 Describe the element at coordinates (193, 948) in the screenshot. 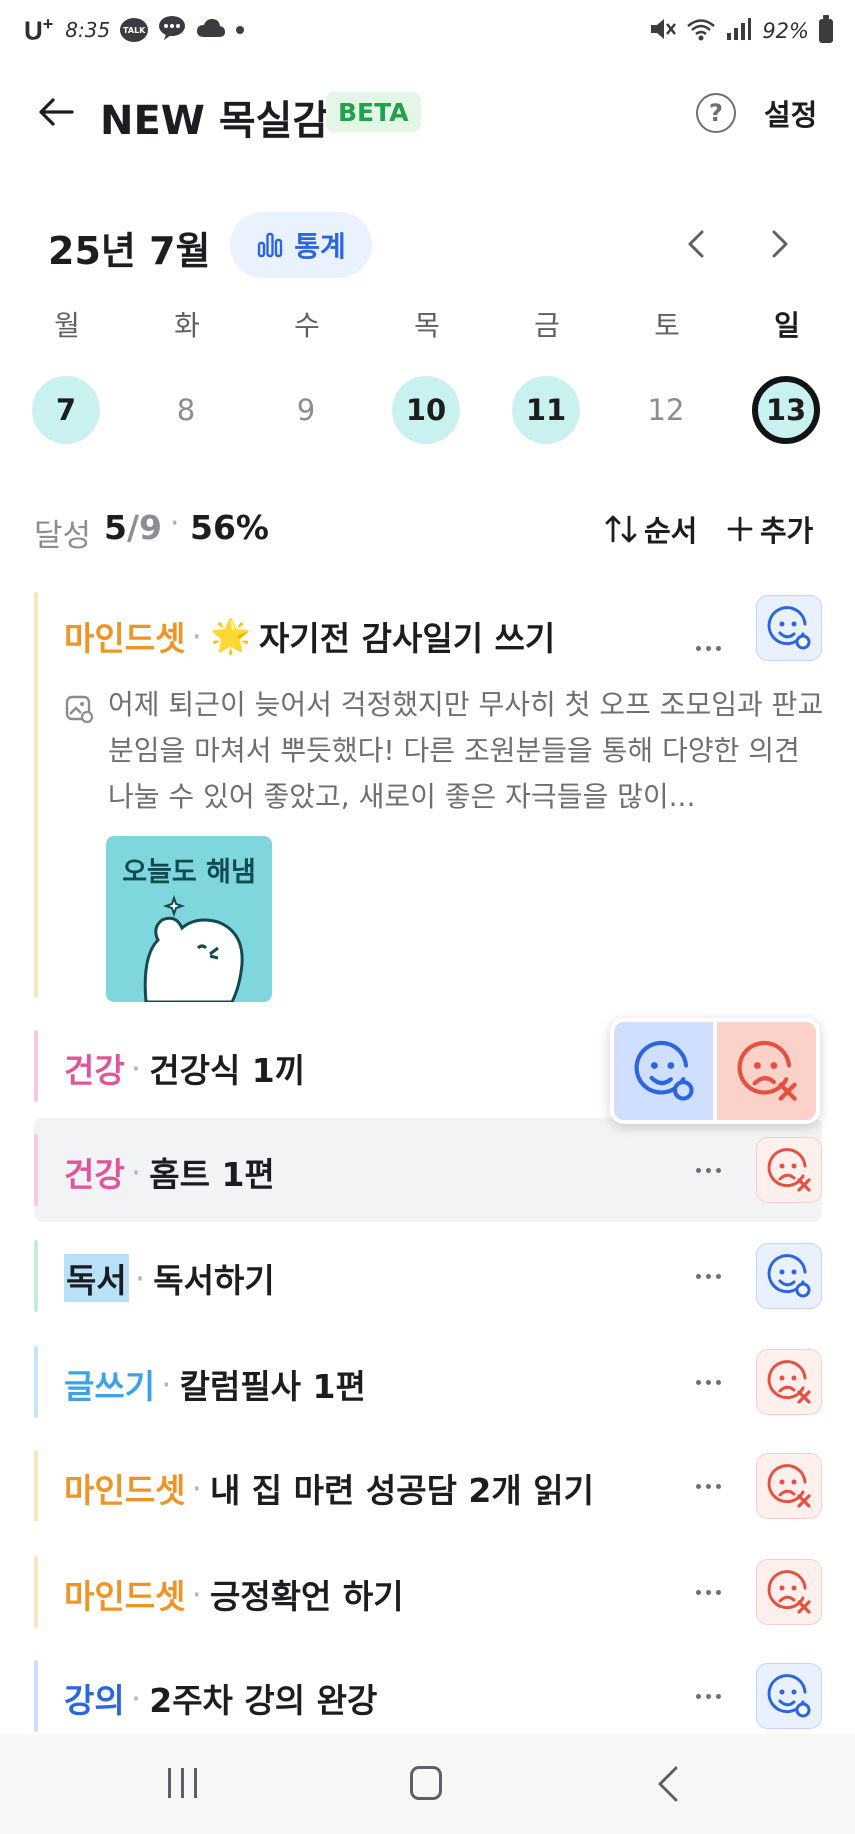

I see `thumbs-up-character-icon` at that location.